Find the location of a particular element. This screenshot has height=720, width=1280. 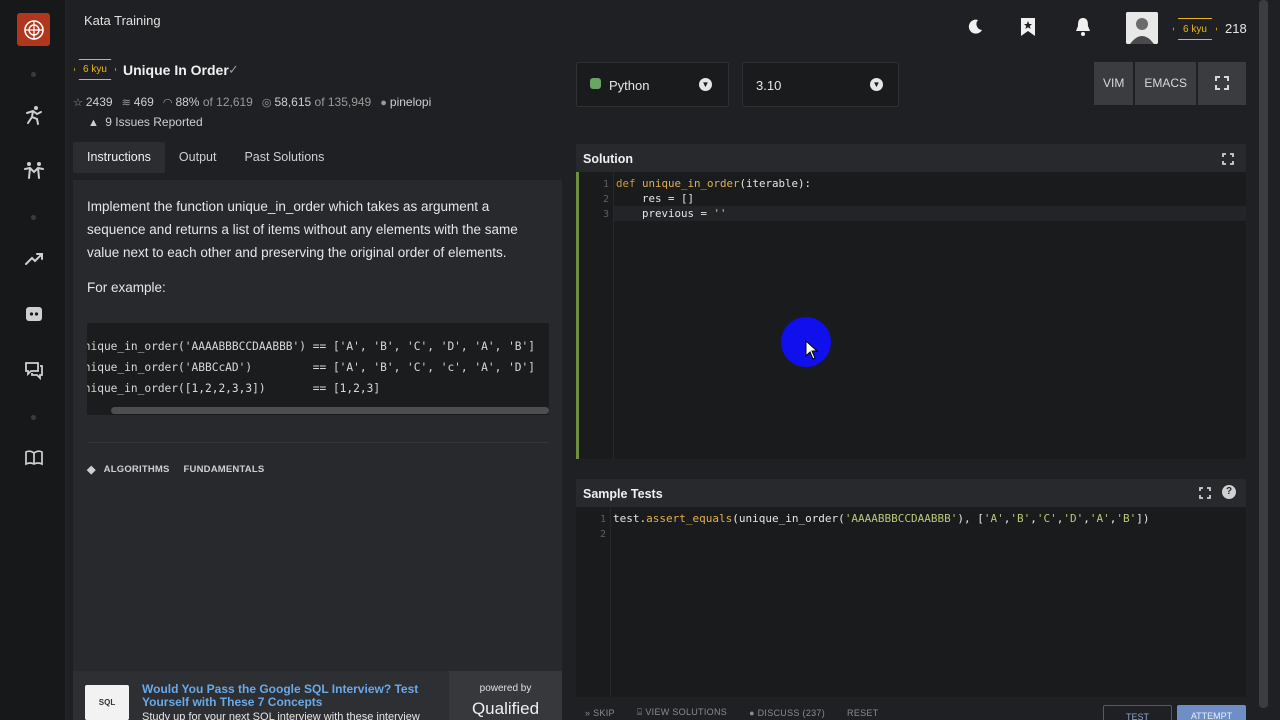

dark-mode-moon-icon is located at coordinates (975, 27).